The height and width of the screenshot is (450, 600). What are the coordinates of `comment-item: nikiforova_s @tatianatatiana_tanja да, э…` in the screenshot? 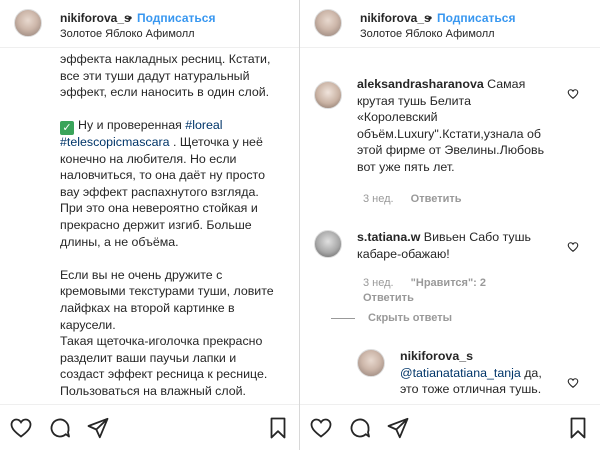 It's located at (490, 373).